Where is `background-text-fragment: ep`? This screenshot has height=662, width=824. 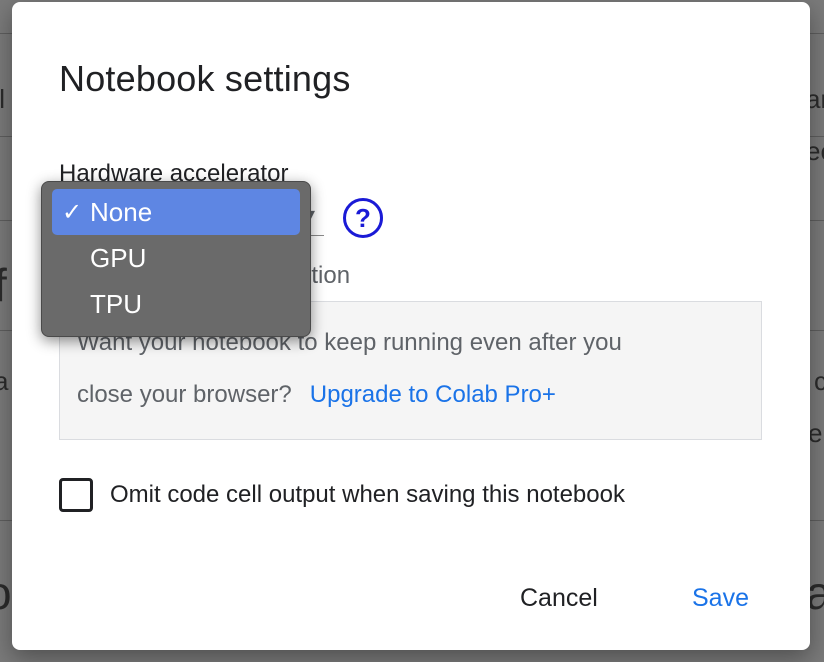
background-text-fragment: ep is located at coordinates (816, 433).